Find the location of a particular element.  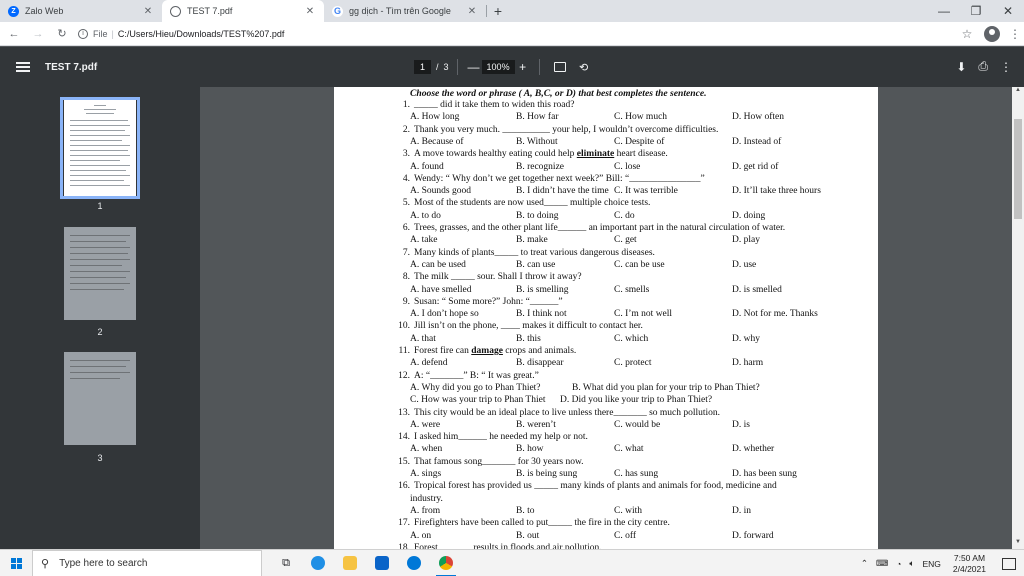

pdf-toolbar: TEST 7.pdf 1 / 3 — 100% + ⟲ ⬇ ⎙ ⋮ is located at coordinates (512, 67).